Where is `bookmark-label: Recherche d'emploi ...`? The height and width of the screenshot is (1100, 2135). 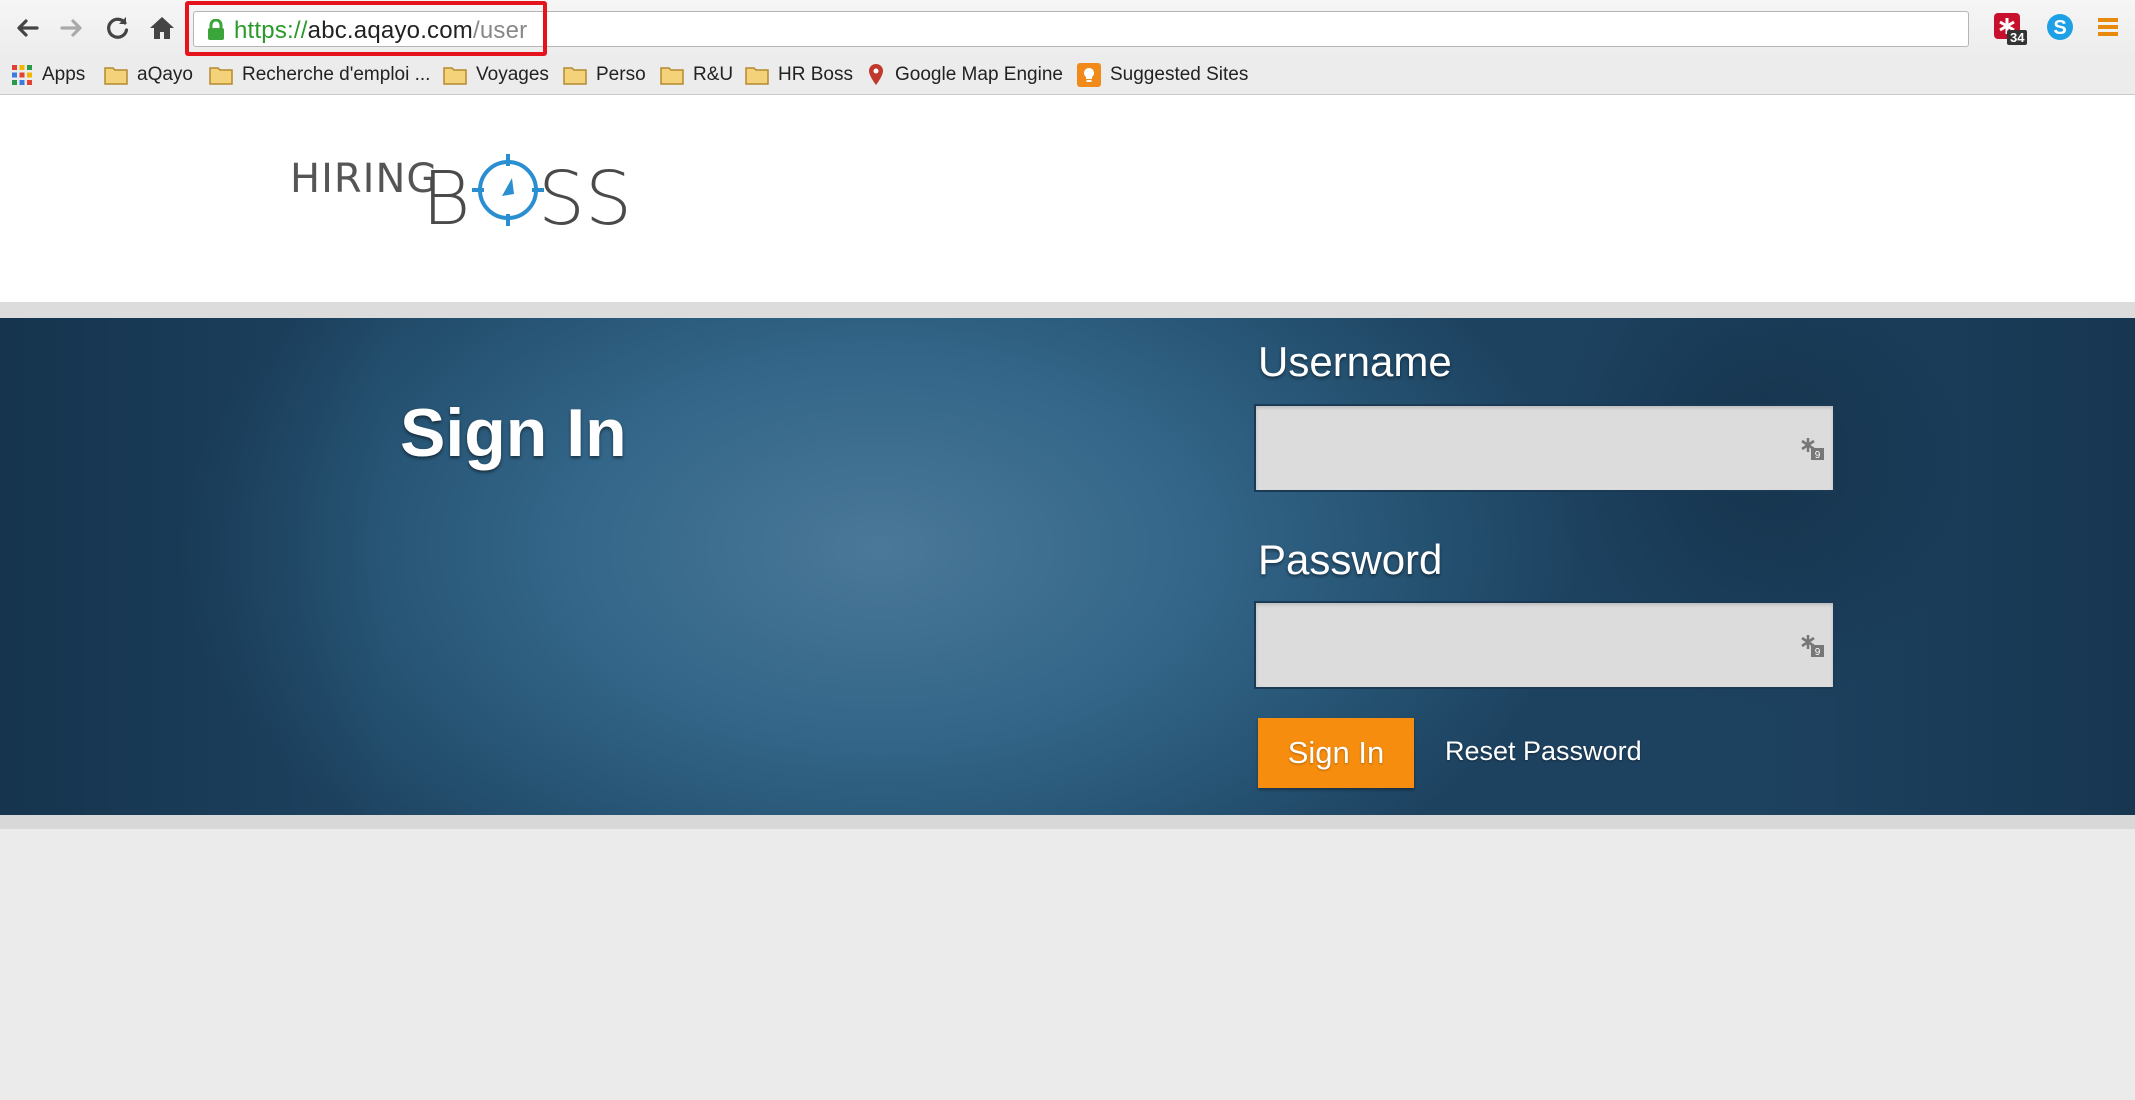 bookmark-label: Recherche d'emploi ... is located at coordinates (336, 74).